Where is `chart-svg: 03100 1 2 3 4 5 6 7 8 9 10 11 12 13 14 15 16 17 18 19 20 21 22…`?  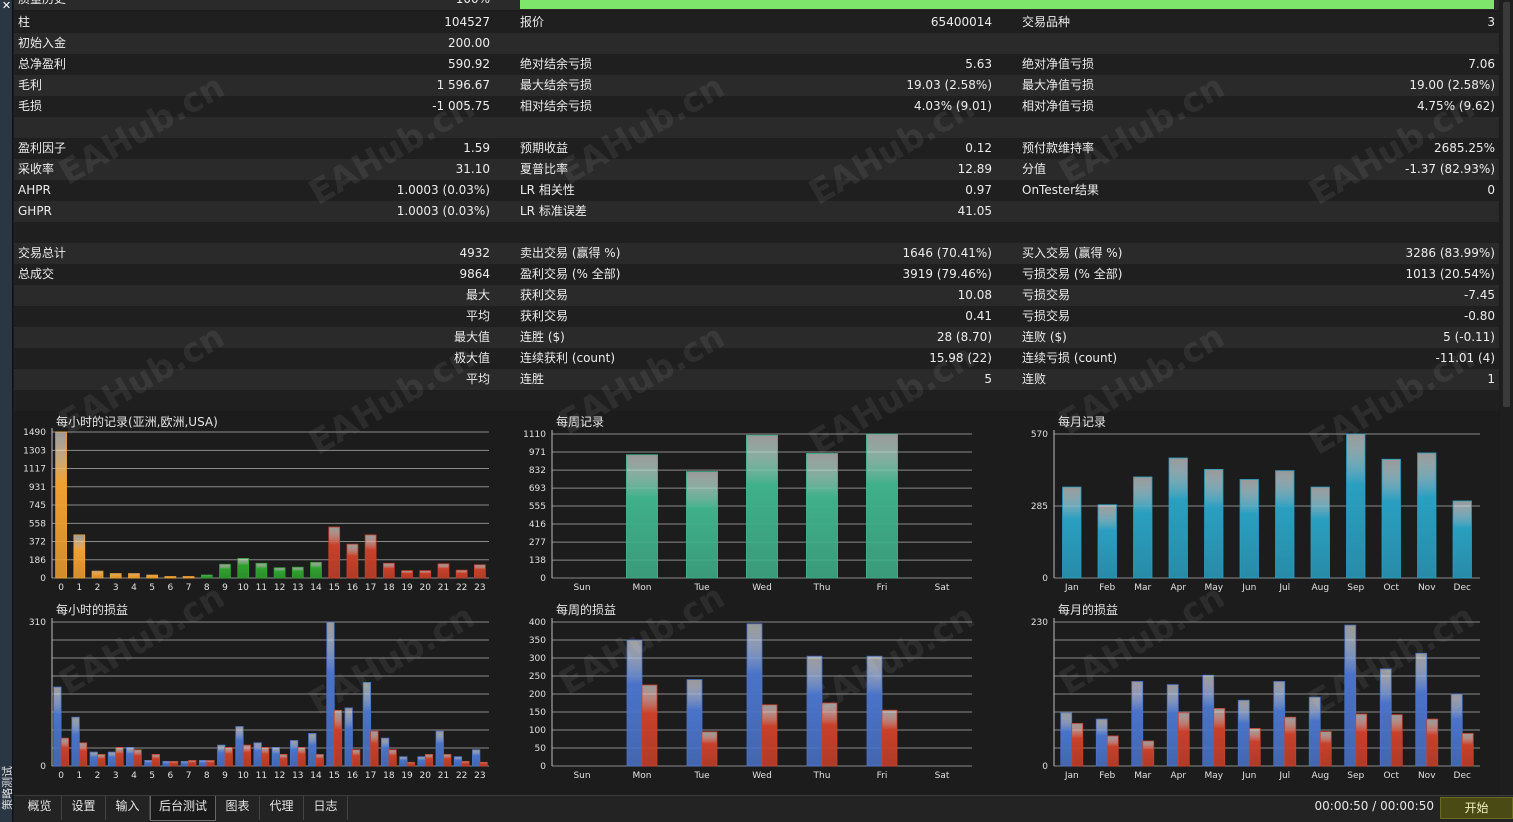 chart-svg: 03100 1 2 3 4 5 6 7 8 9 10 11 12 13 14 15 16 17 18 19 20 21 22… is located at coordinates (259, 699).